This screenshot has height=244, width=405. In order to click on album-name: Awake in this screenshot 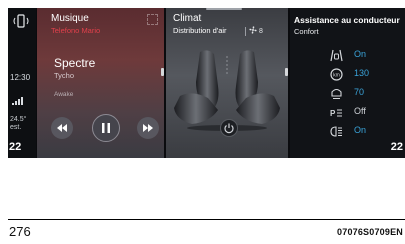, I will do `click(64, 94)`.